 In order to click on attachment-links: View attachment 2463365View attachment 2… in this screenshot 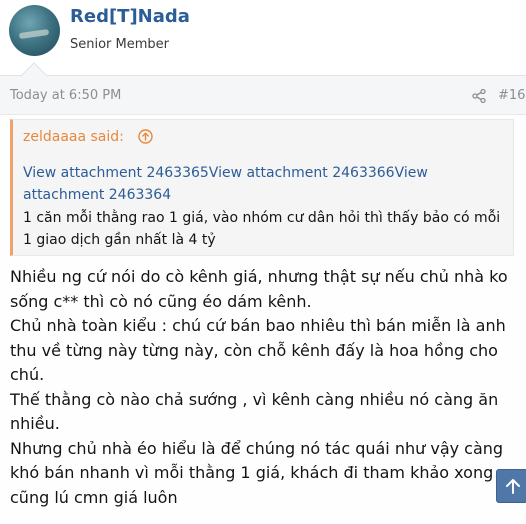, I will do `click(268, 184)`.